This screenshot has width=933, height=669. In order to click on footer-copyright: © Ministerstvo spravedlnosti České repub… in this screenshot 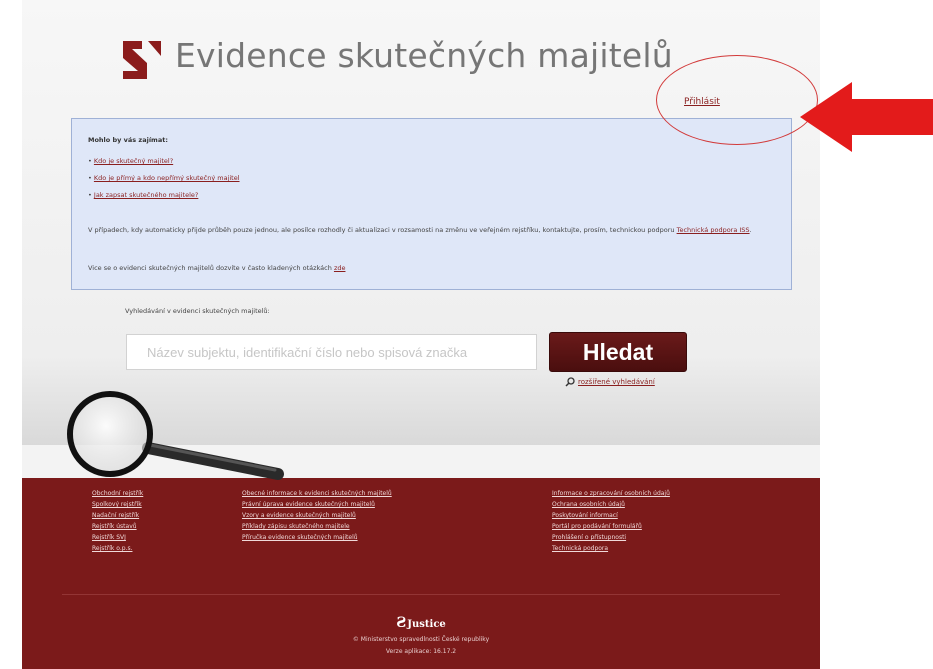, I will do `click(421, 639)`.